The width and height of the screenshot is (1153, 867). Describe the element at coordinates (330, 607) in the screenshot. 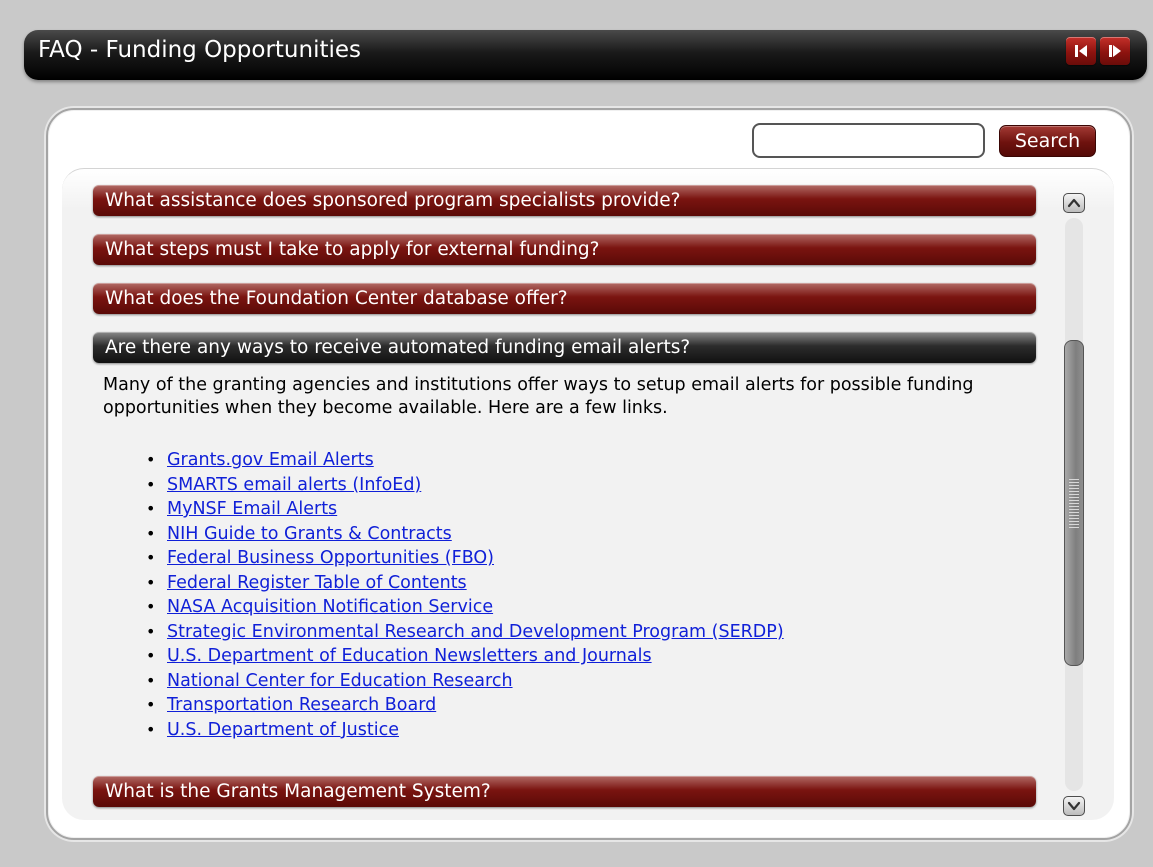

I see `link-nasa-acquisition: NASA Acquisition Notification Service` at that location.